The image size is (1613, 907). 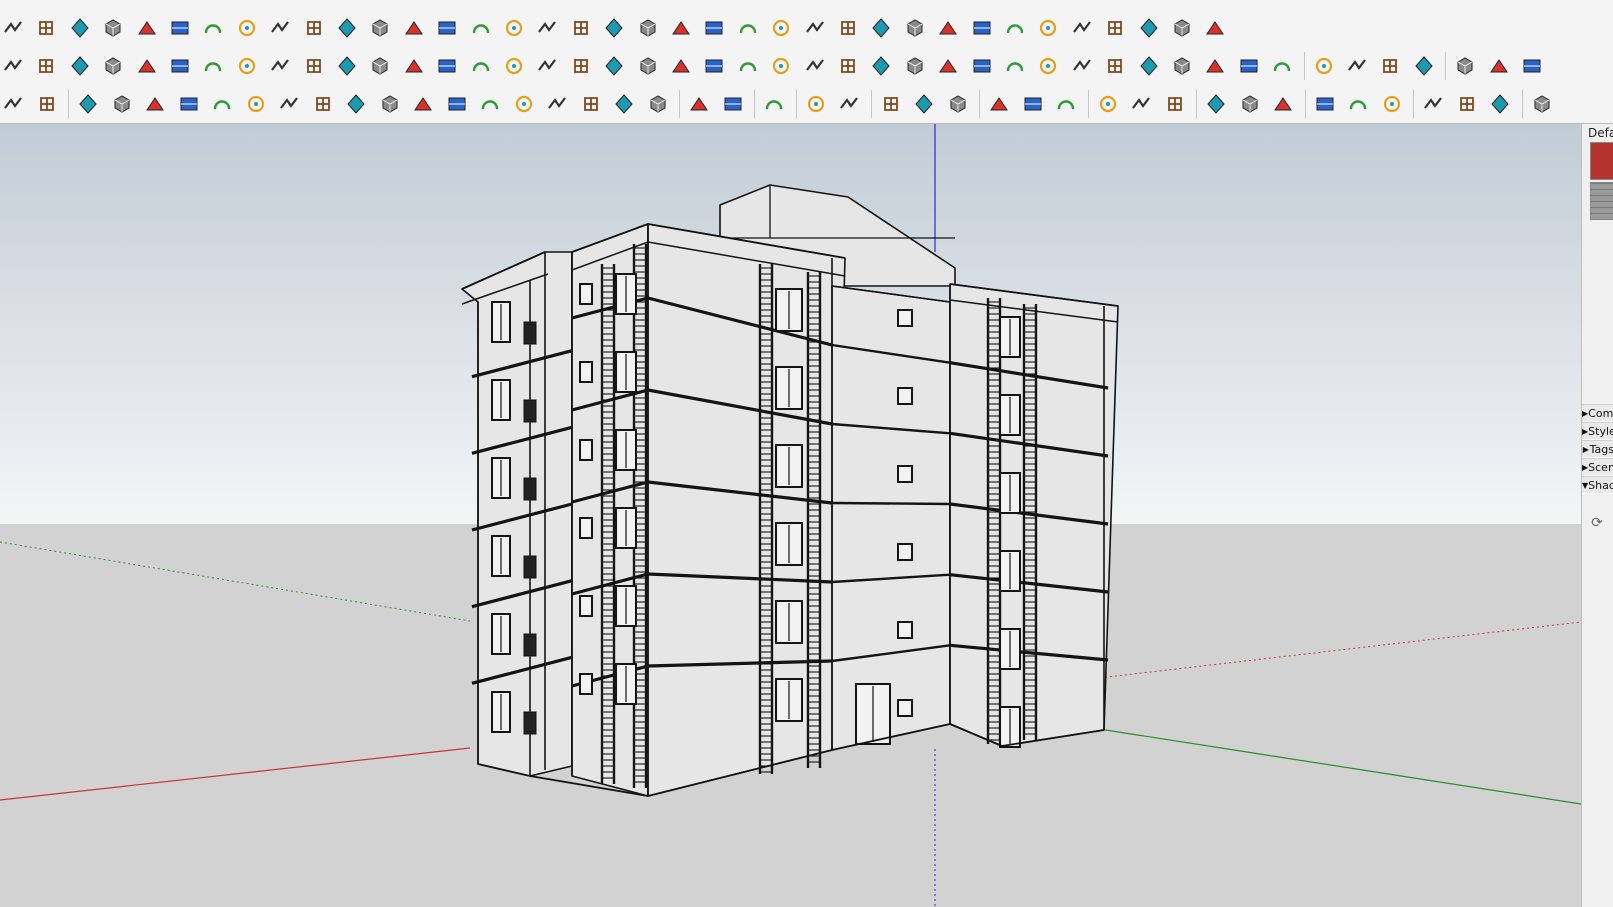 I want to click on checker-icon, so click(x=1433, y=104).